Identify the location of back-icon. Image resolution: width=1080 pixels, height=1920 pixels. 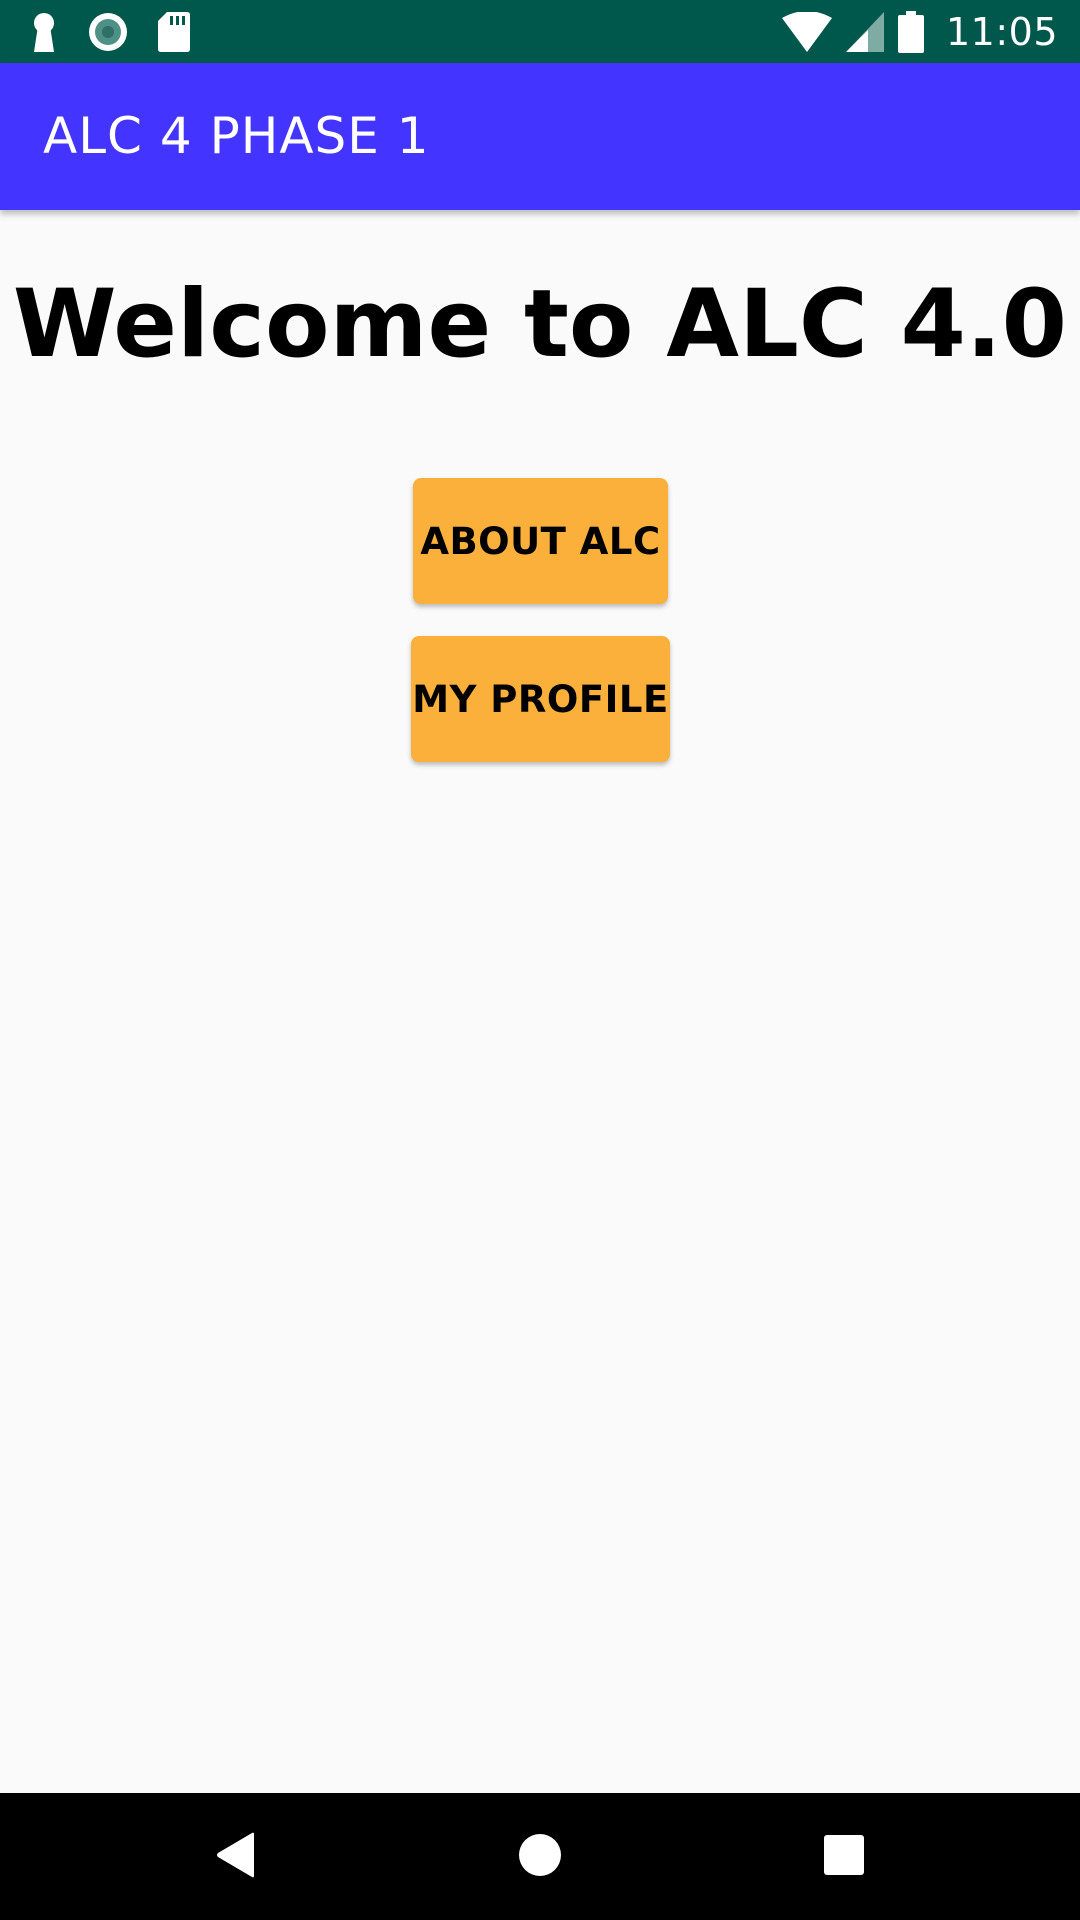
(236, 1857).